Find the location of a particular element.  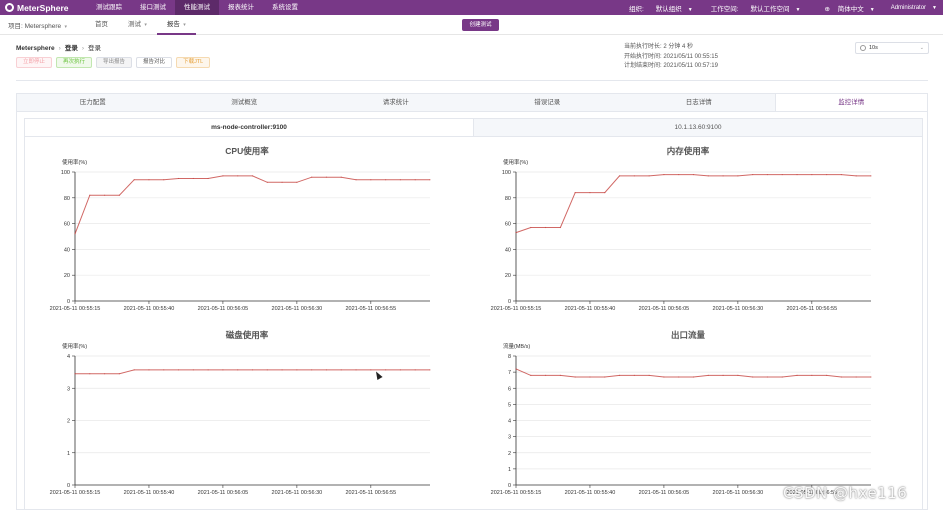

language-switcher: ⊕ 简体中文 ▼ is located at coordinates (846, 8).